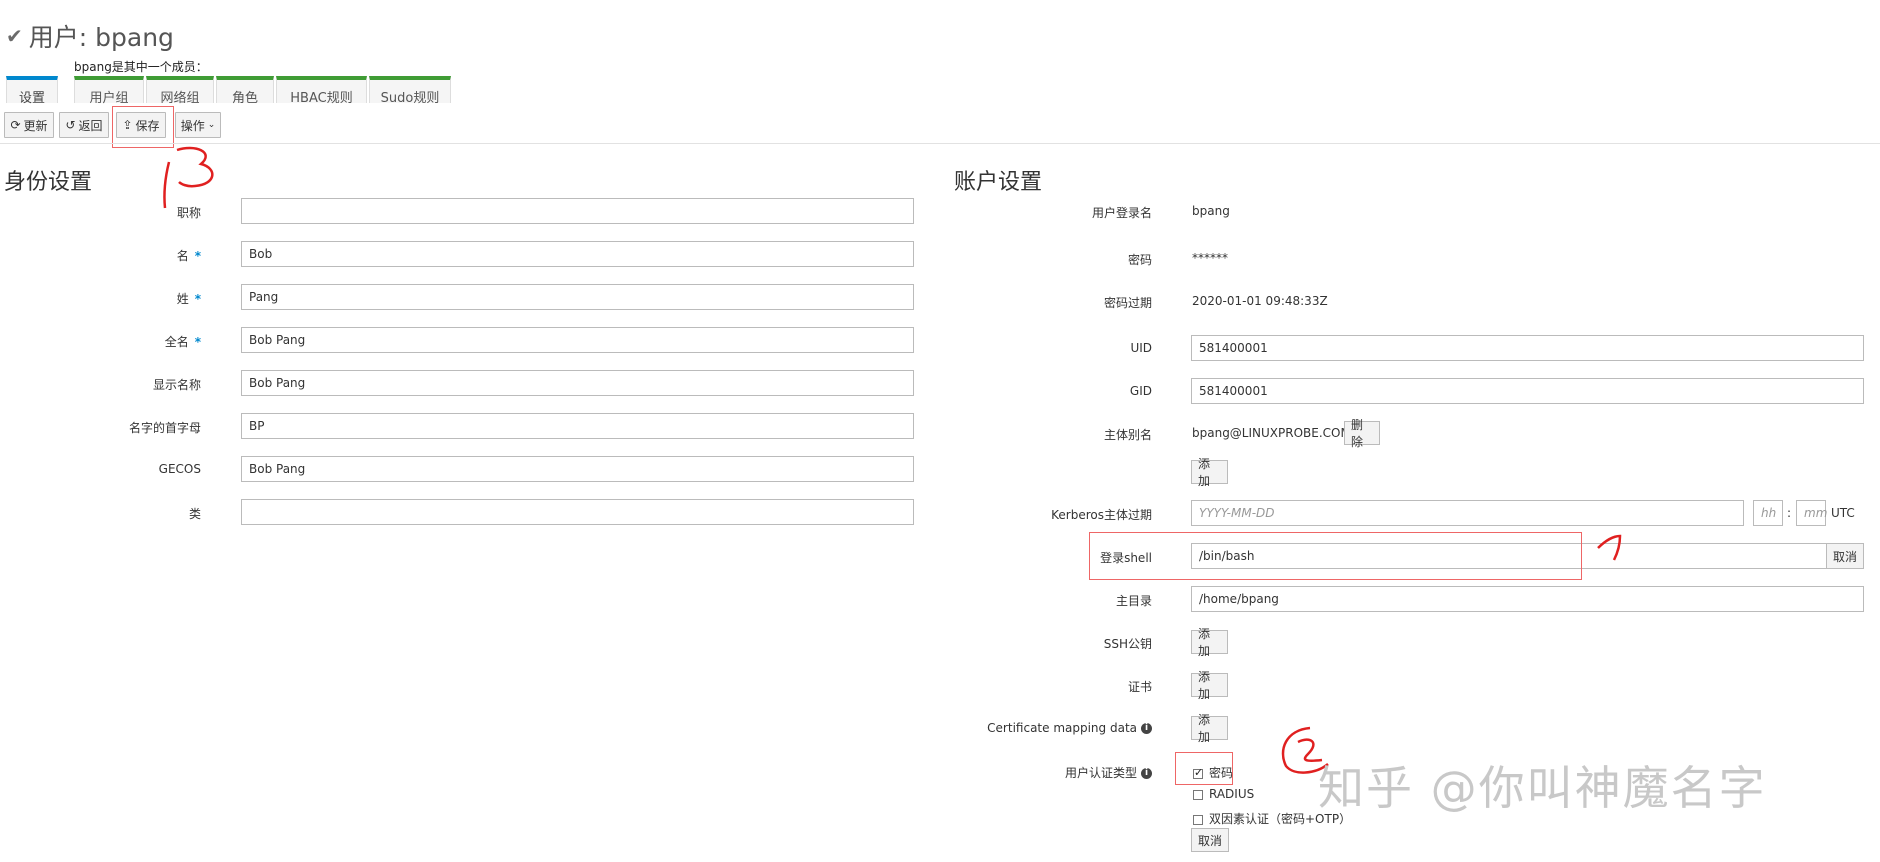 Image resolution: width=1880 pixels, height=862 pixels. I want to click on certmap-label: Certificate mapping data i, so click(1056, 728).